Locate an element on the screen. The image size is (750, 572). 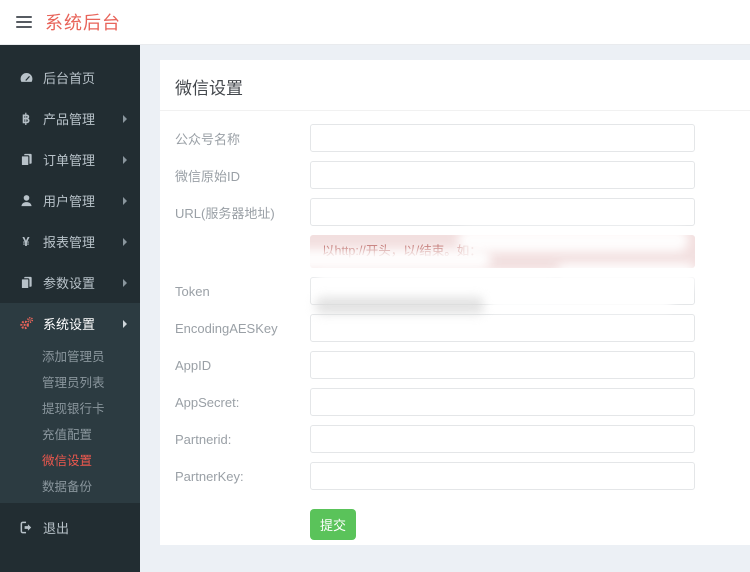
field-label: PartnerKey: is located at coordinates (209, 476).